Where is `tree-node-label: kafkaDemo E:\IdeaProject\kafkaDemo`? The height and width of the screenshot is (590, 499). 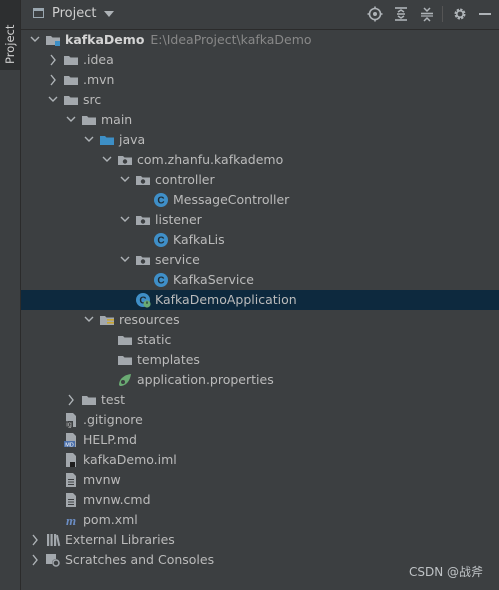
tree-node-label: kafkaDemo E:\IdeaProject\kafkaDemo is located at coordinates (188, 40).